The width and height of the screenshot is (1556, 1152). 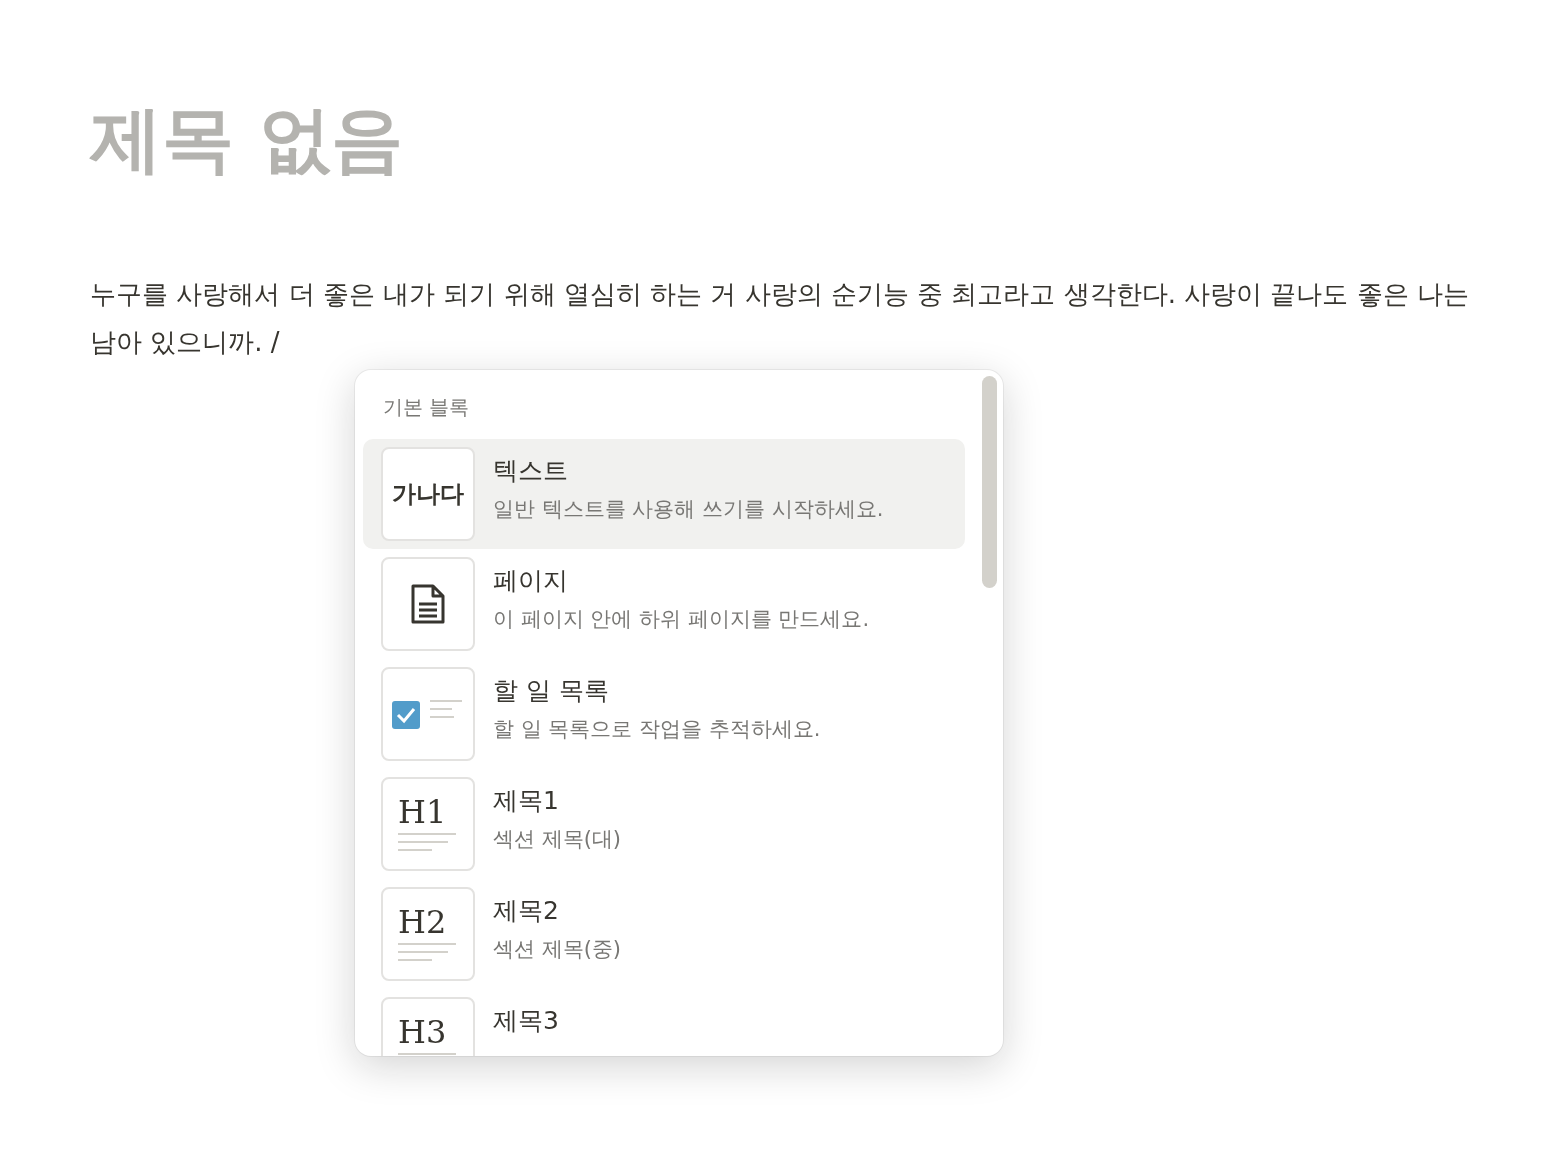 What do you see at coordinates (428, 495) in the screenshot?
I see `thumb-label: 가나다` at bounding box center [428, 495].